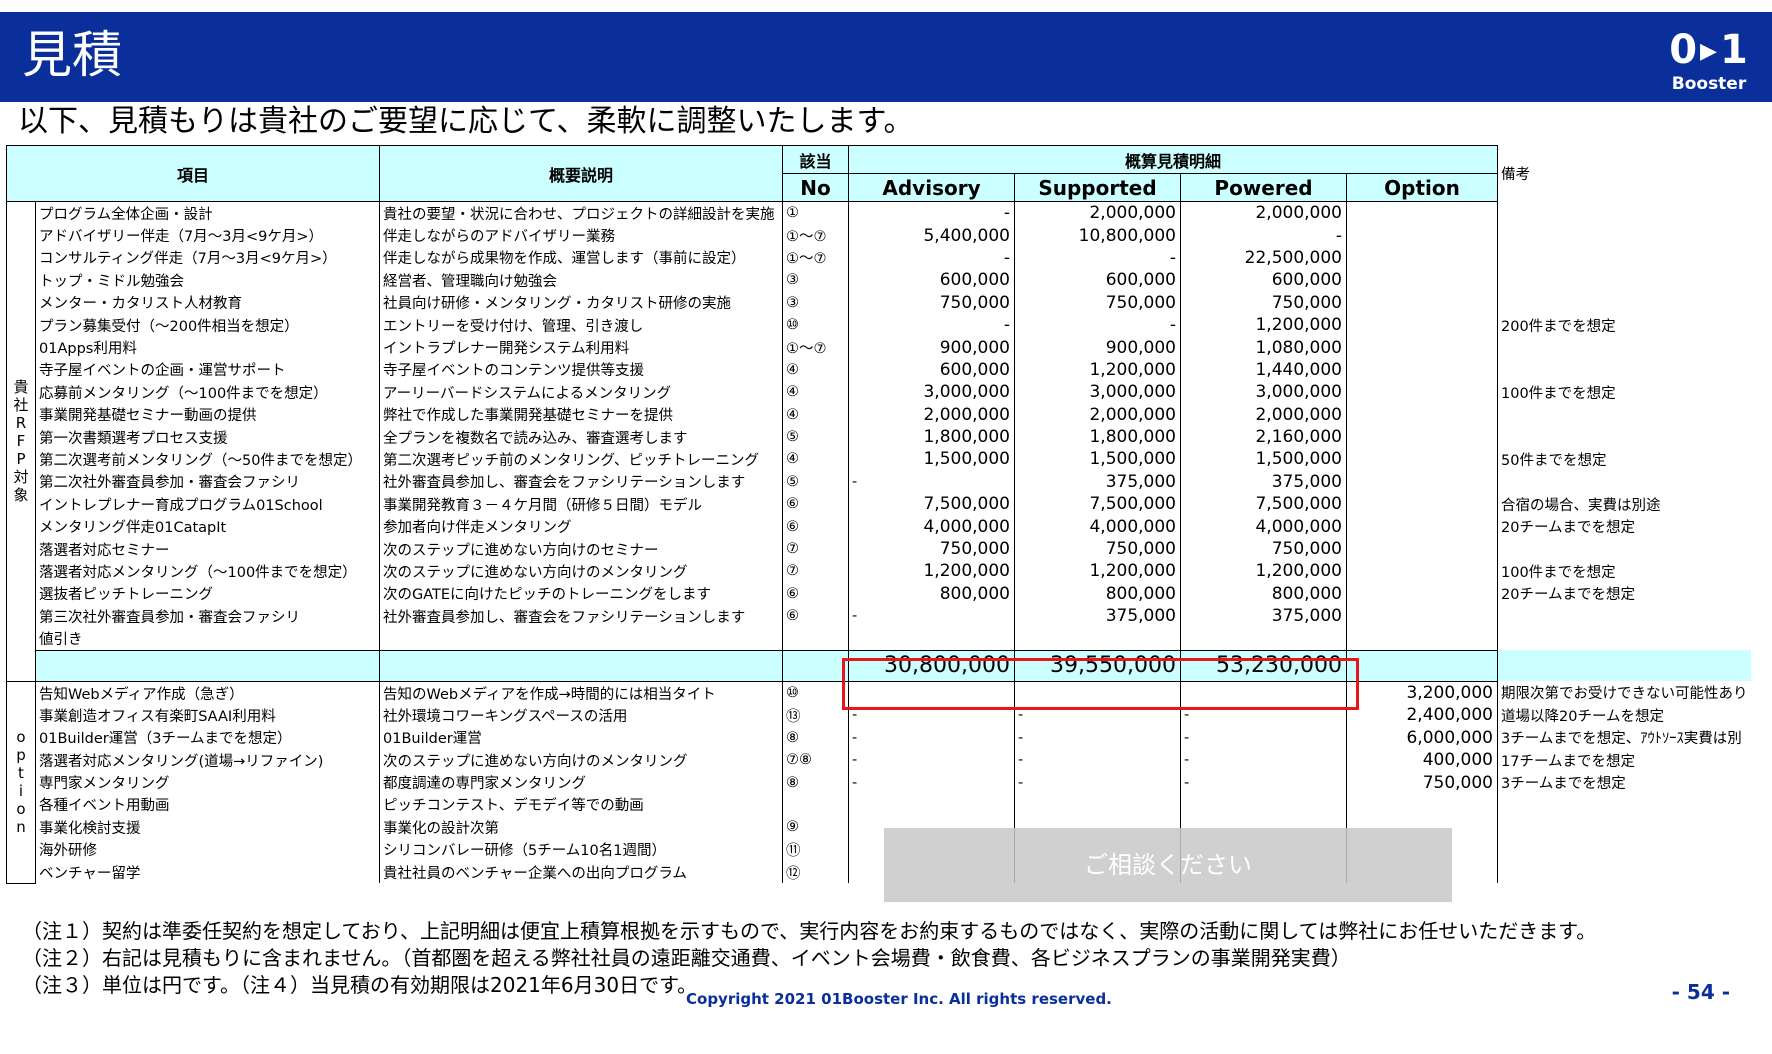  Describe the element at coordinates (931, 392) in the screenshot. I see `cell-advisory: 3,000,000` at that location.